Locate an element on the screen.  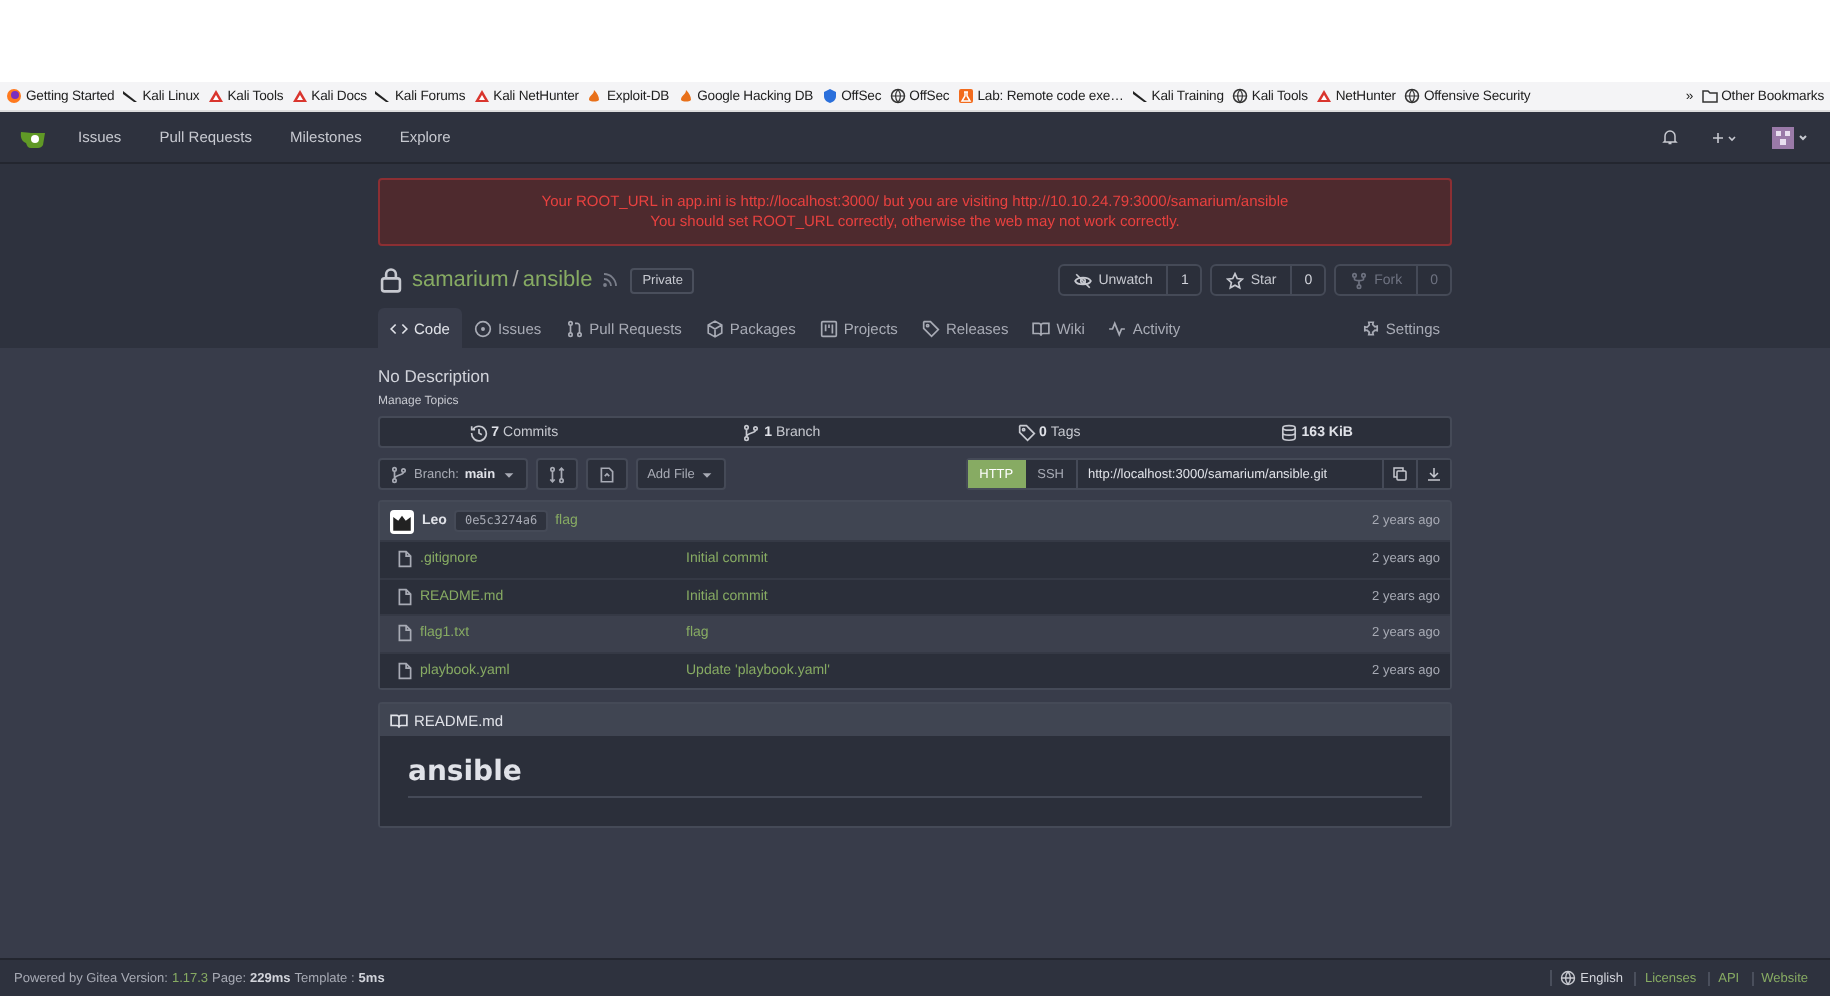
star-icon is located at coordinates (1235, 280).